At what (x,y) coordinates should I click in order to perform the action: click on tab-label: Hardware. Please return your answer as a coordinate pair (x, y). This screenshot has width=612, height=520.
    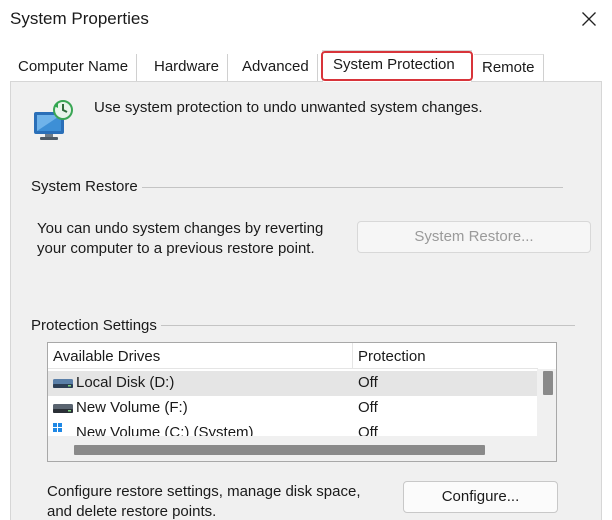
    Looking at the image, I should click on (187, 66).